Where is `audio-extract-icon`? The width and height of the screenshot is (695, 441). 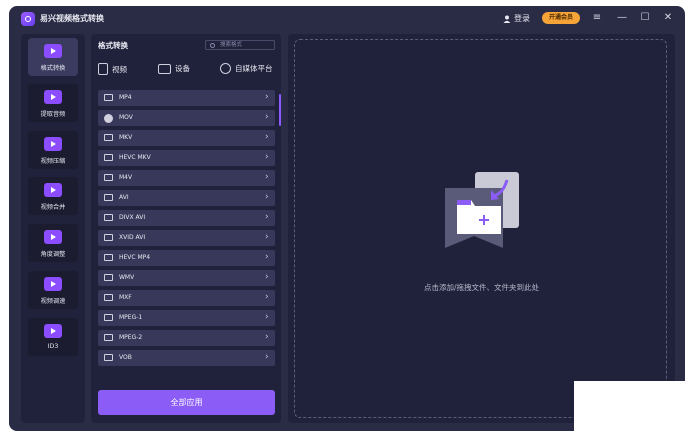 audio-extract-icon is located at coordinates (53, 97).